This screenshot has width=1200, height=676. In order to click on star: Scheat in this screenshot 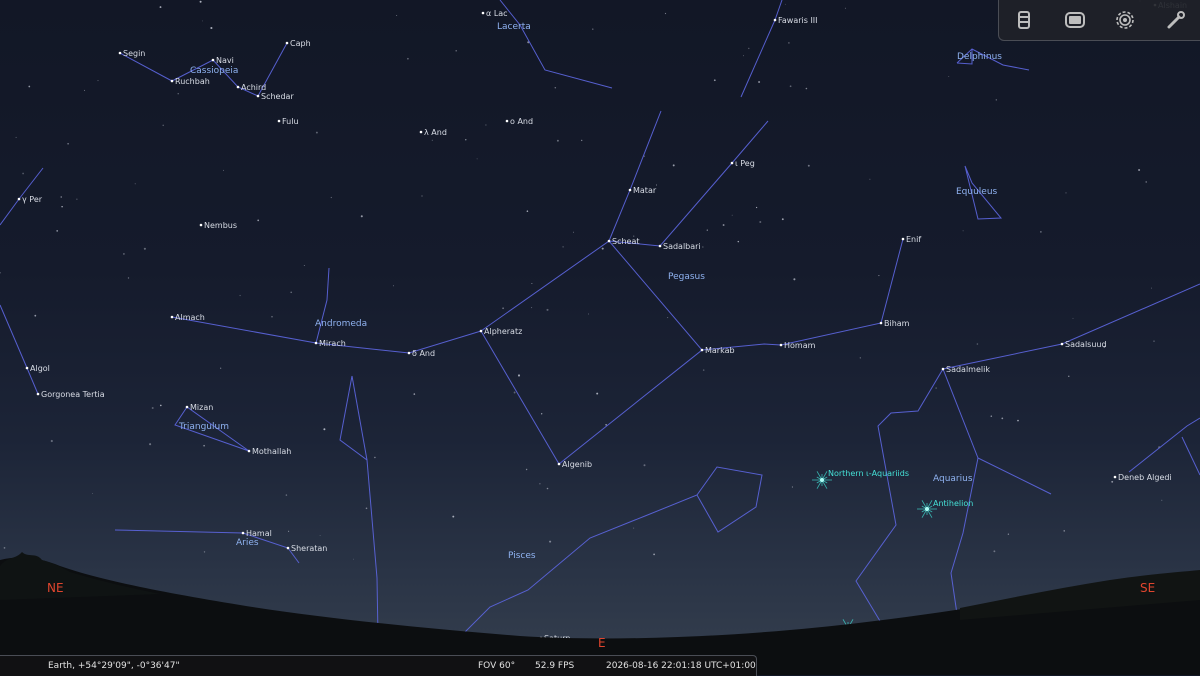, I will do `click(623, 241)`.